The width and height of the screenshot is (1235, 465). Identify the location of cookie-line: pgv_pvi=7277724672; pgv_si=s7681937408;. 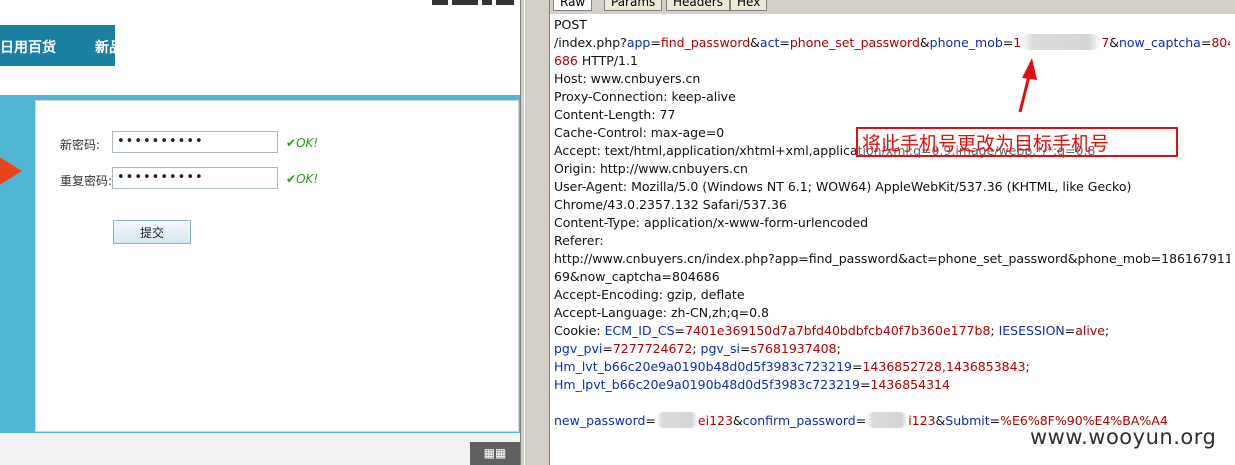
(697, 348).